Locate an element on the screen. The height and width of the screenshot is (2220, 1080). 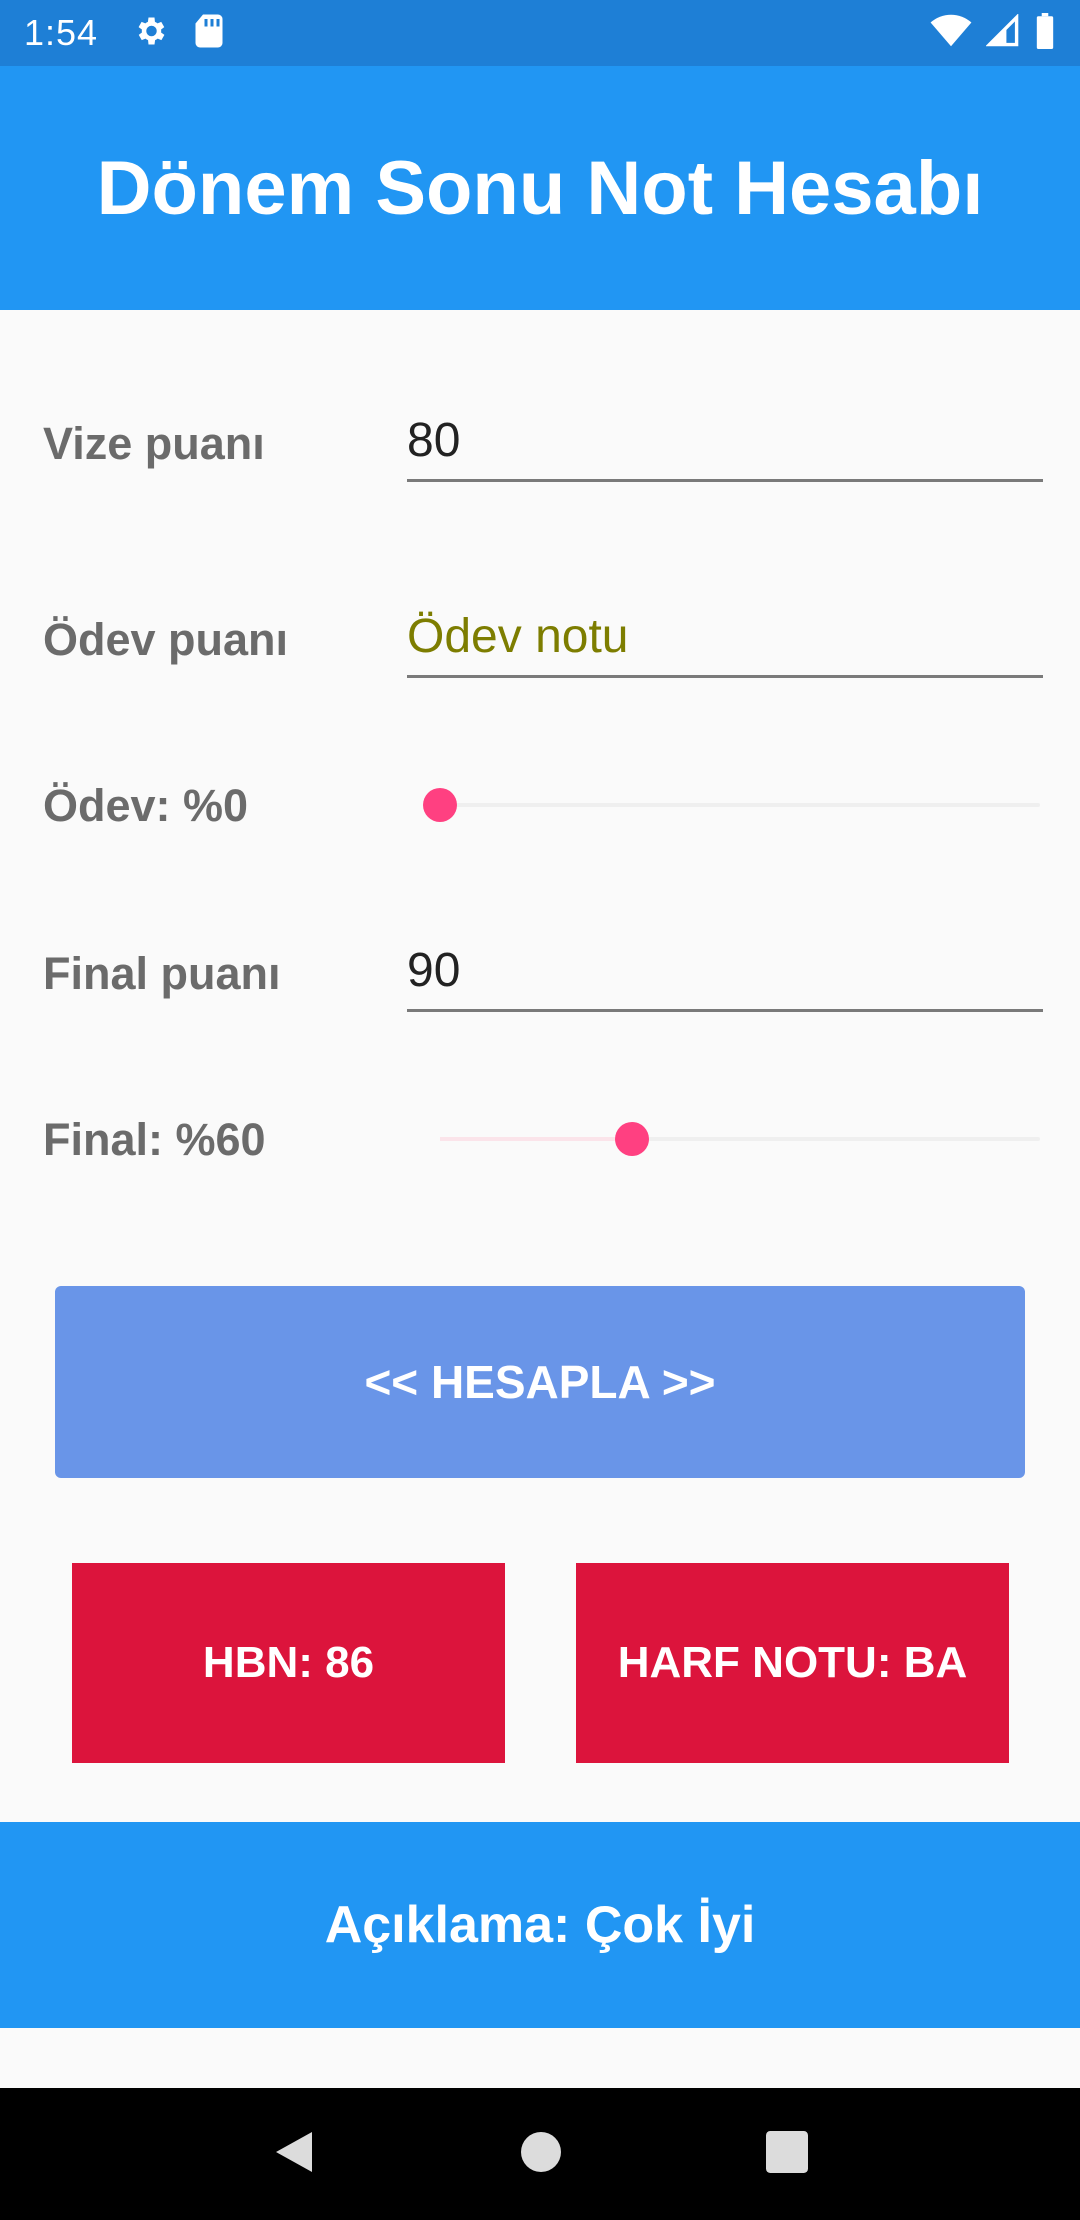
home-icon is located at coordinates (541, 2154).